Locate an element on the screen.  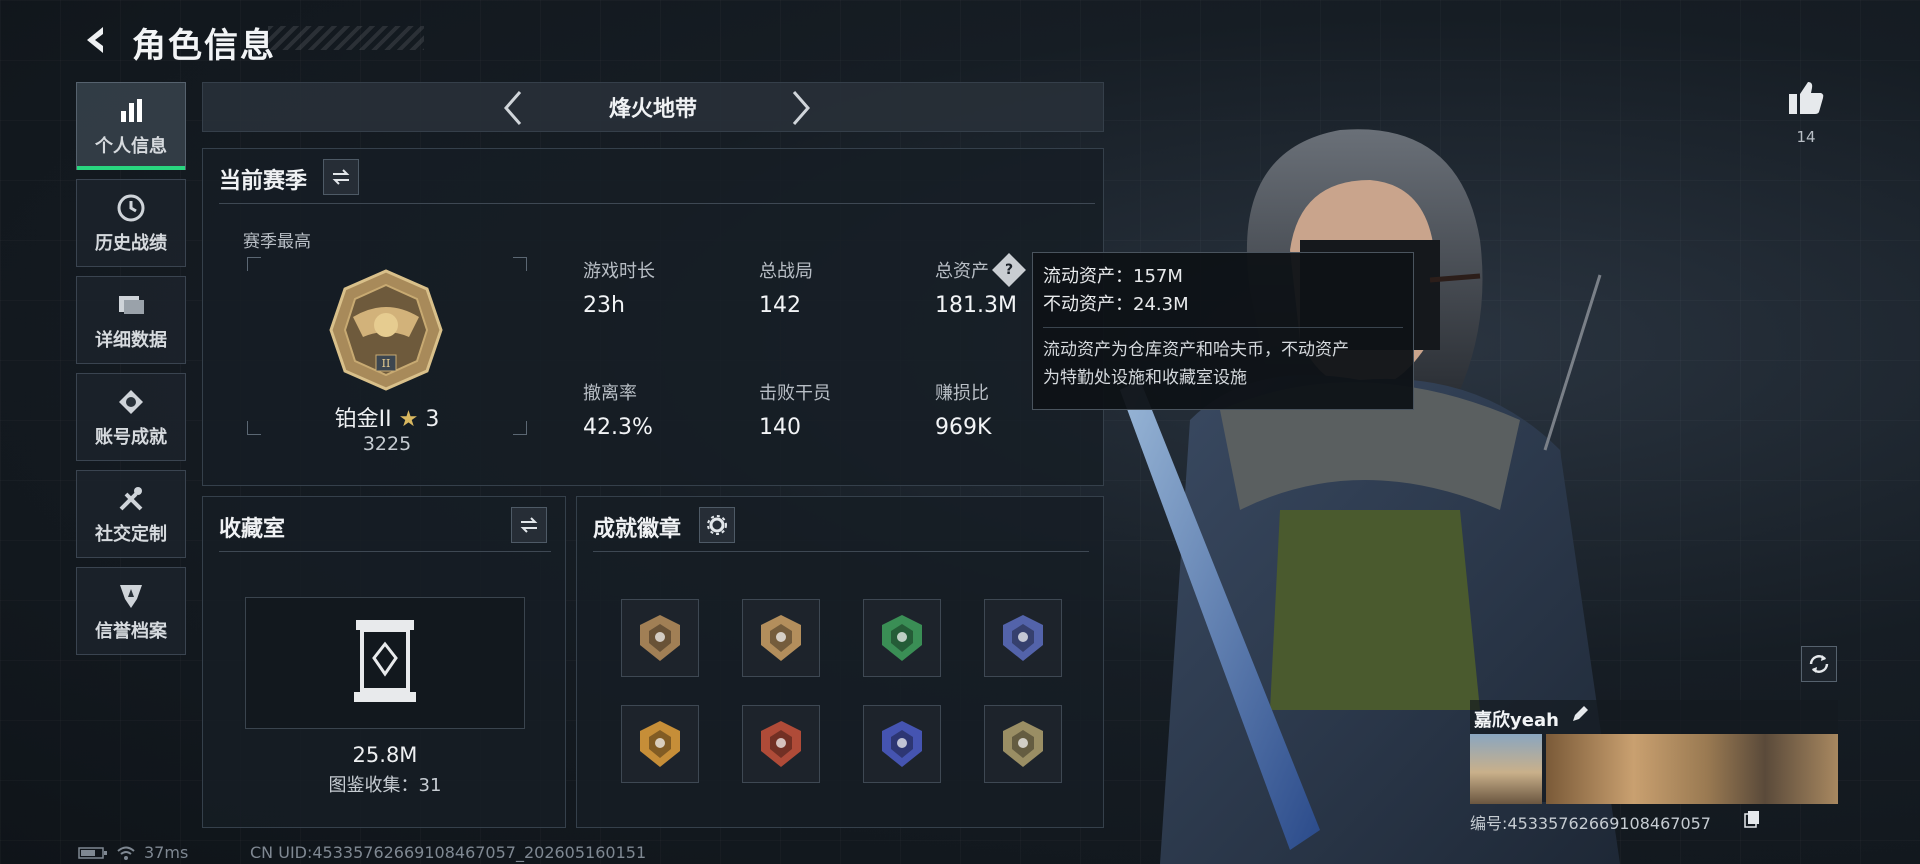
stat-play-time: 游戏时长 23h is located at coordinates (619, 287).